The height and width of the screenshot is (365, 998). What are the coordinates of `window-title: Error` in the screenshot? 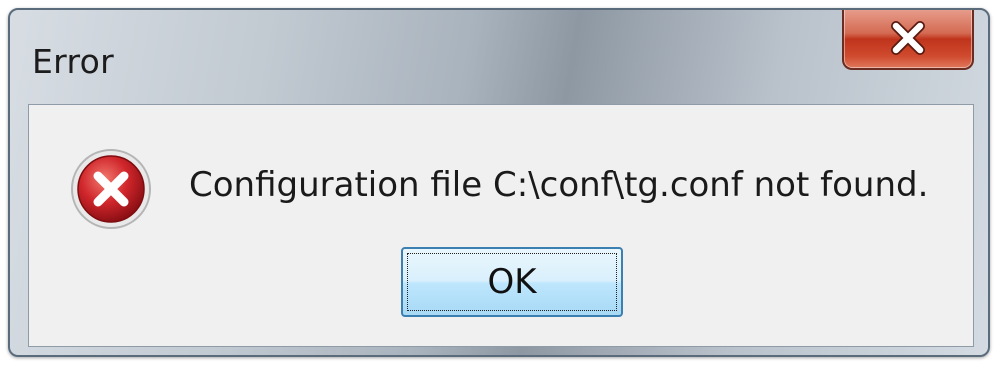 It's located at (73, 61).